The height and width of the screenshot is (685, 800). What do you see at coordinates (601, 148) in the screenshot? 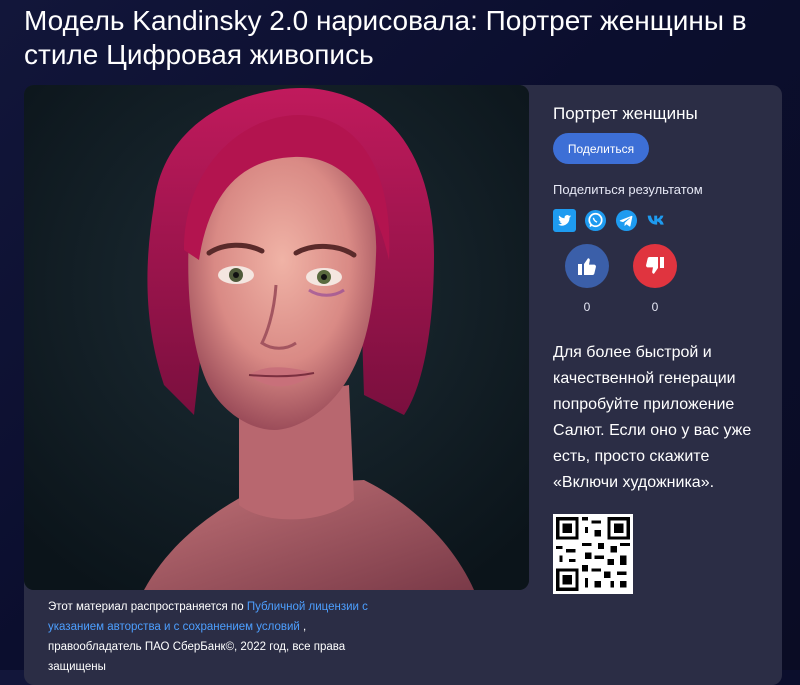
I see `share-button: Поделиться` at bounding box center [601, 148].